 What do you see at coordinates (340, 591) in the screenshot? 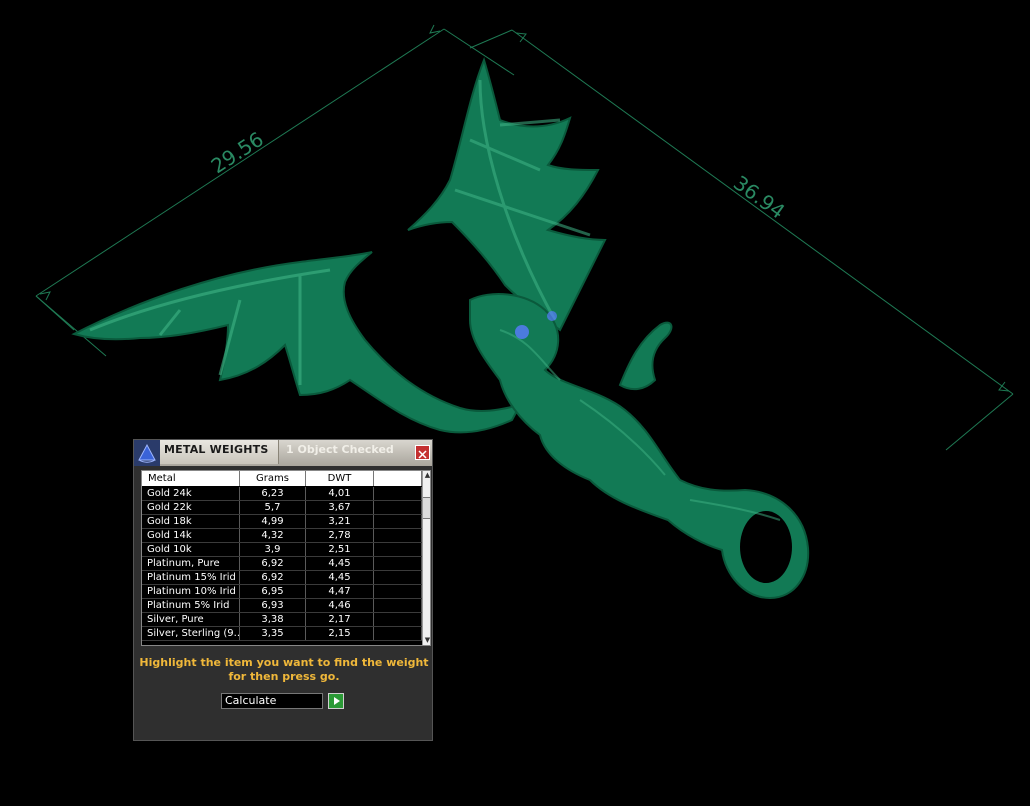
I see `cell-dwt: 4,47` at bounding box center [340, 591].